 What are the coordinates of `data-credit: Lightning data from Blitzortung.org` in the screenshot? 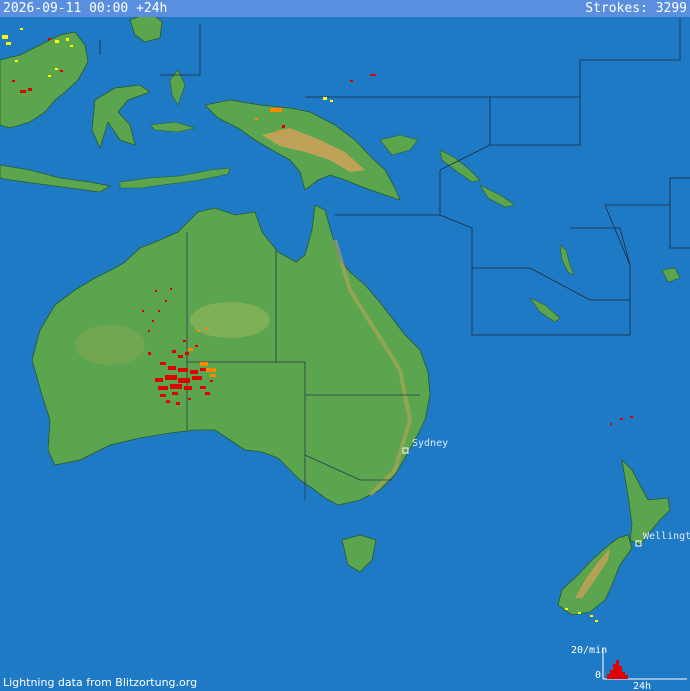 It's located at (100, 682).